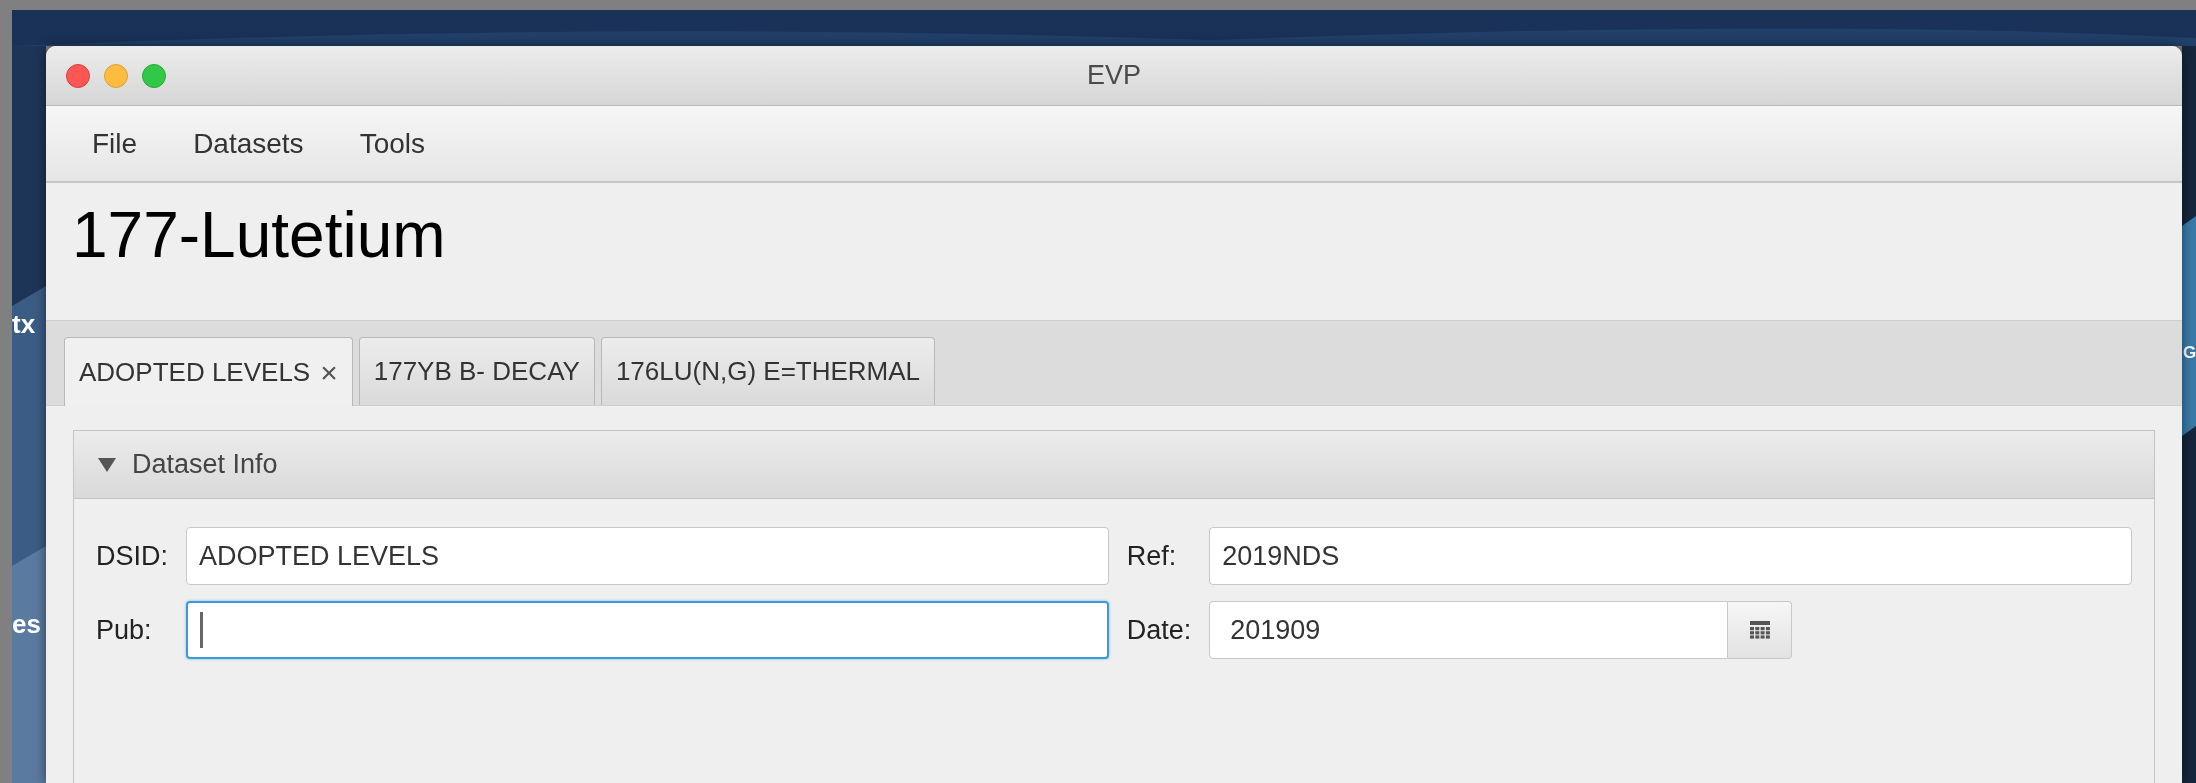 Image resolution: width=2196 pixels, height=783 pixels. Describe the element at coordinates (259, 235) in the screenshot. I see `page-heading: 177-Lutetium` at that location.